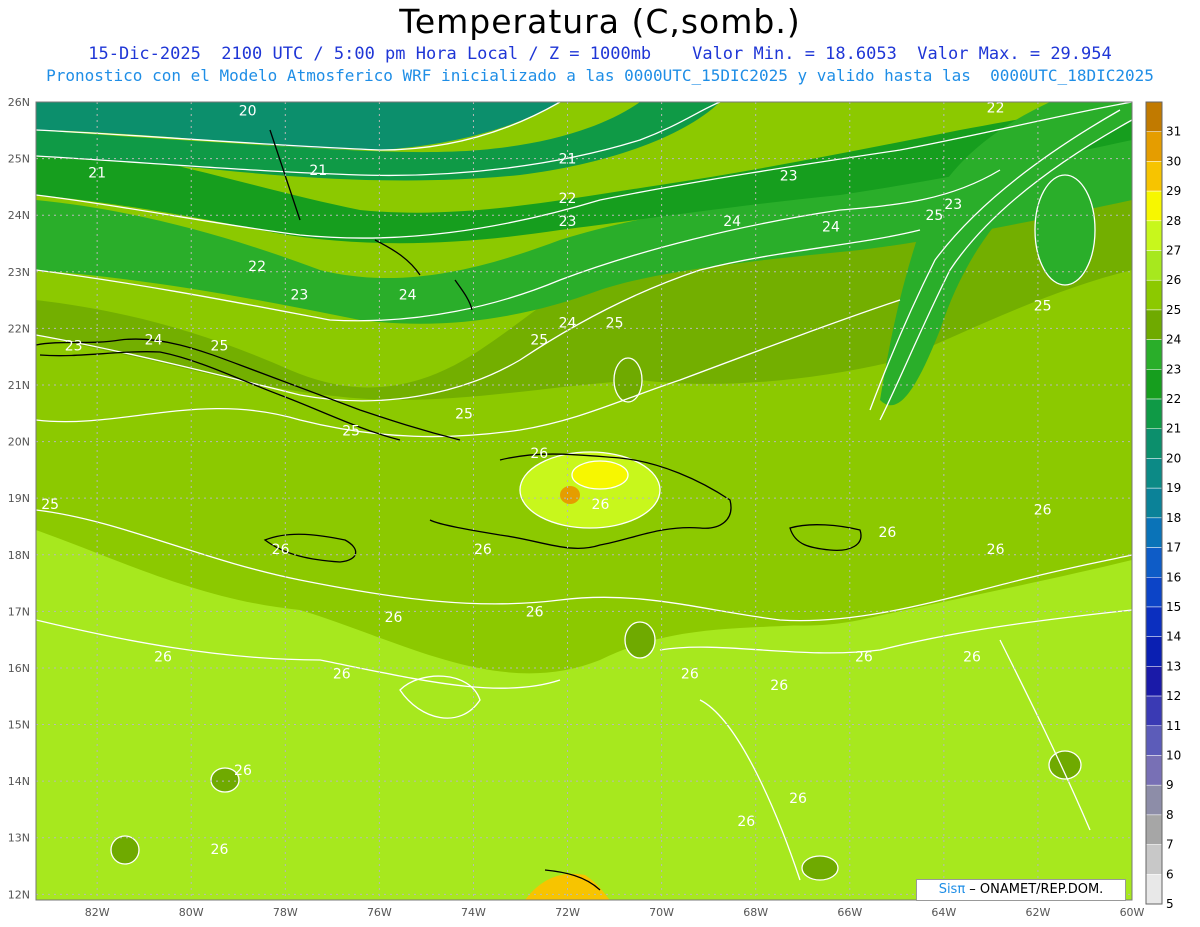 The width and height of the screenshot is (1200, 927). Describe the element at coordinates (1170, 845) in the screenshot. I see `colorbar-label: 7` at that location.